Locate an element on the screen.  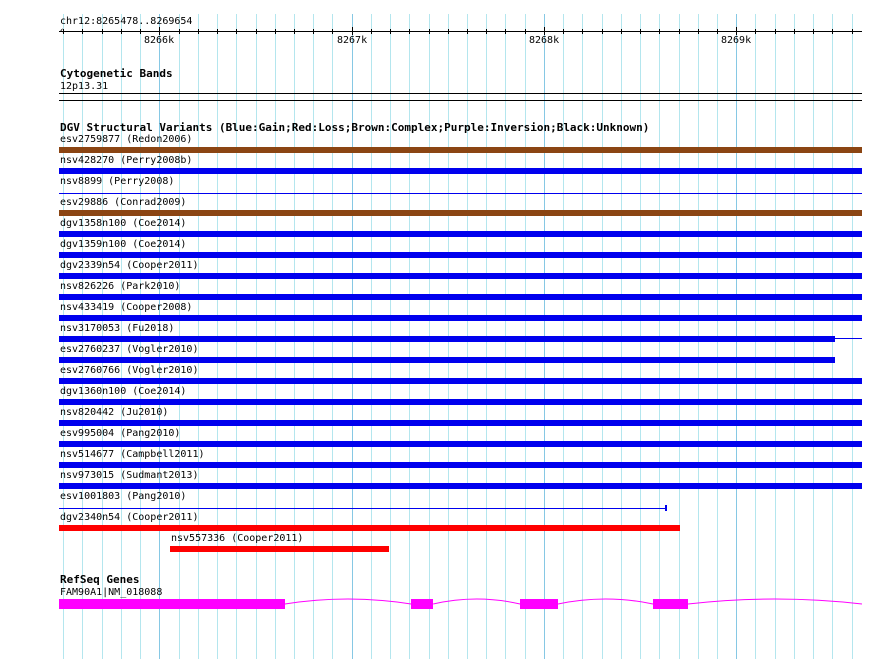
sv-label: nsv433419 (Cooper2008) is located at coordinates (126, 307).